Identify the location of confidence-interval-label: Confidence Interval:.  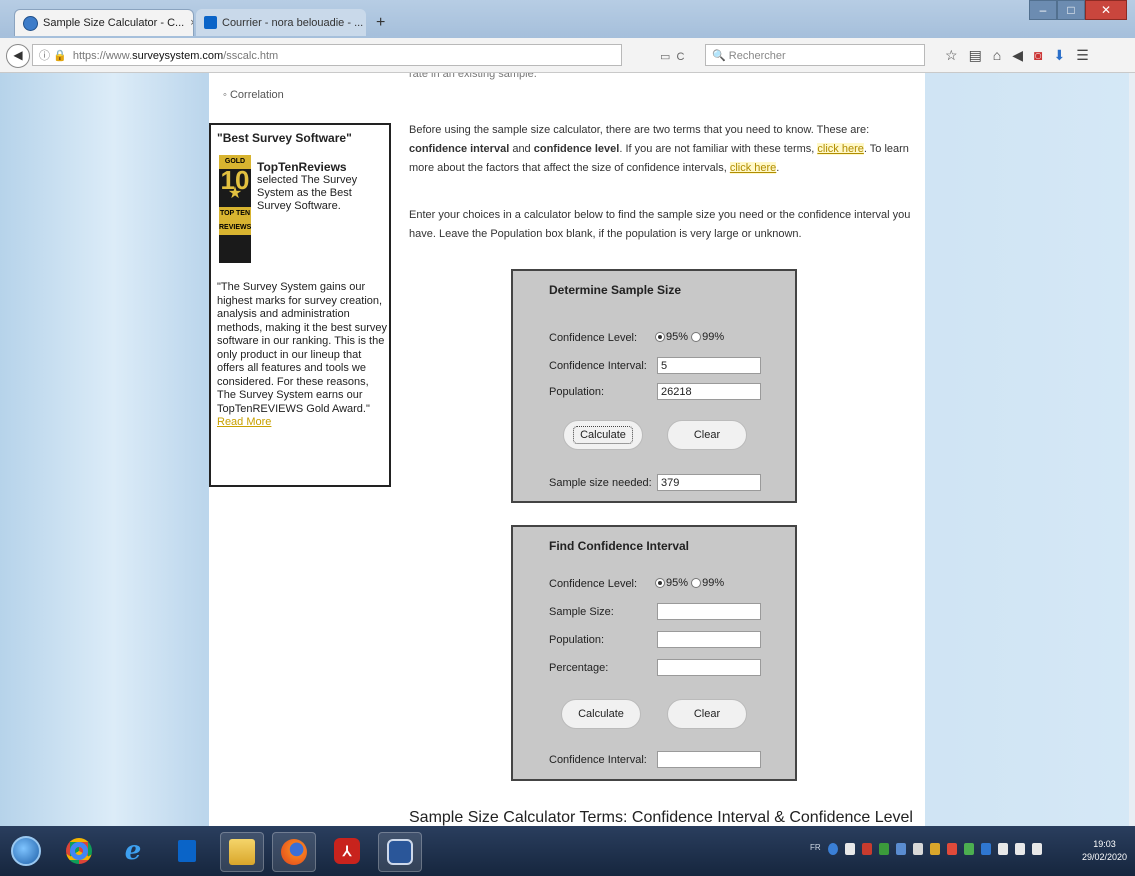
(598, 760).